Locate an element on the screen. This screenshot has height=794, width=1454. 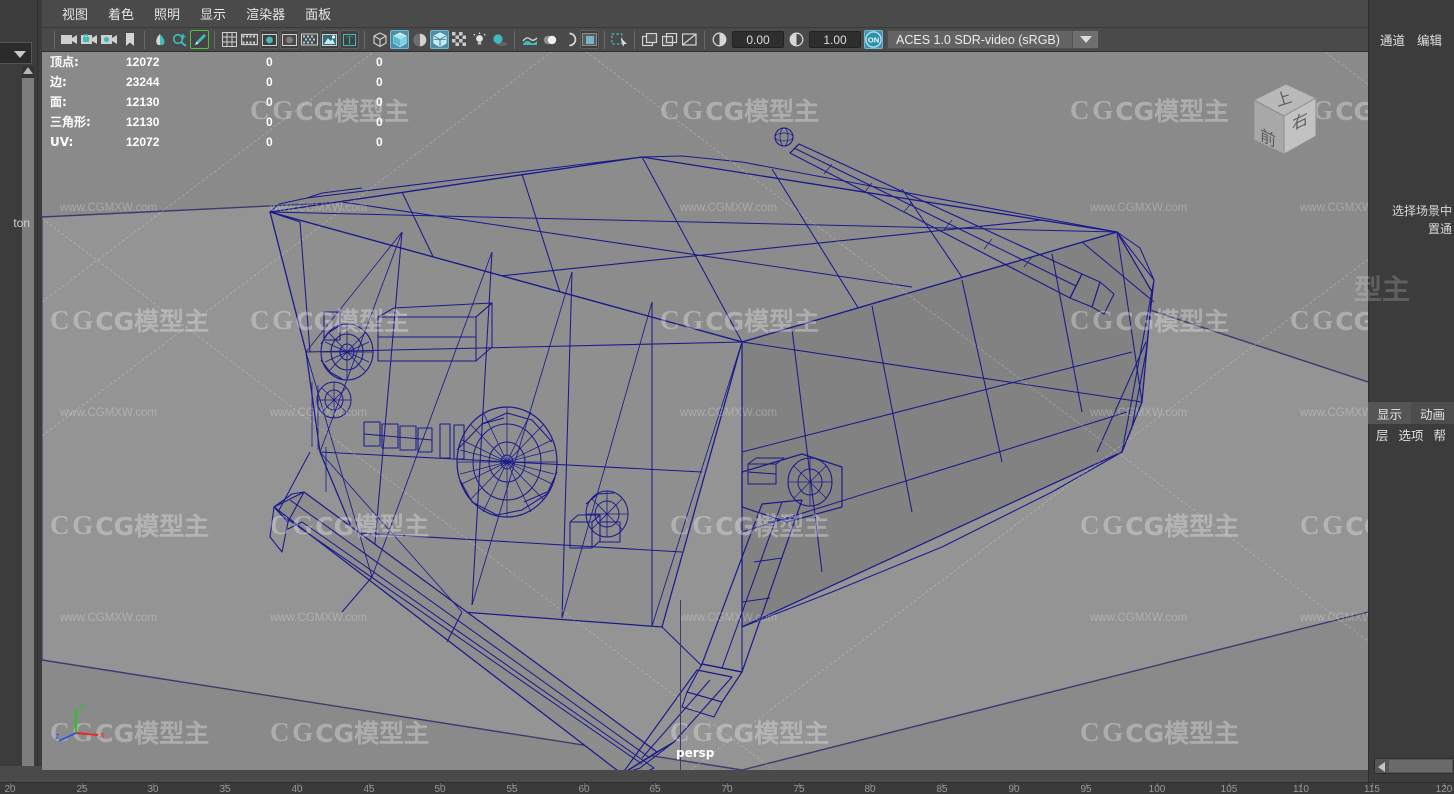
left-rail-scrollbar is located at coordinates (28, 417).